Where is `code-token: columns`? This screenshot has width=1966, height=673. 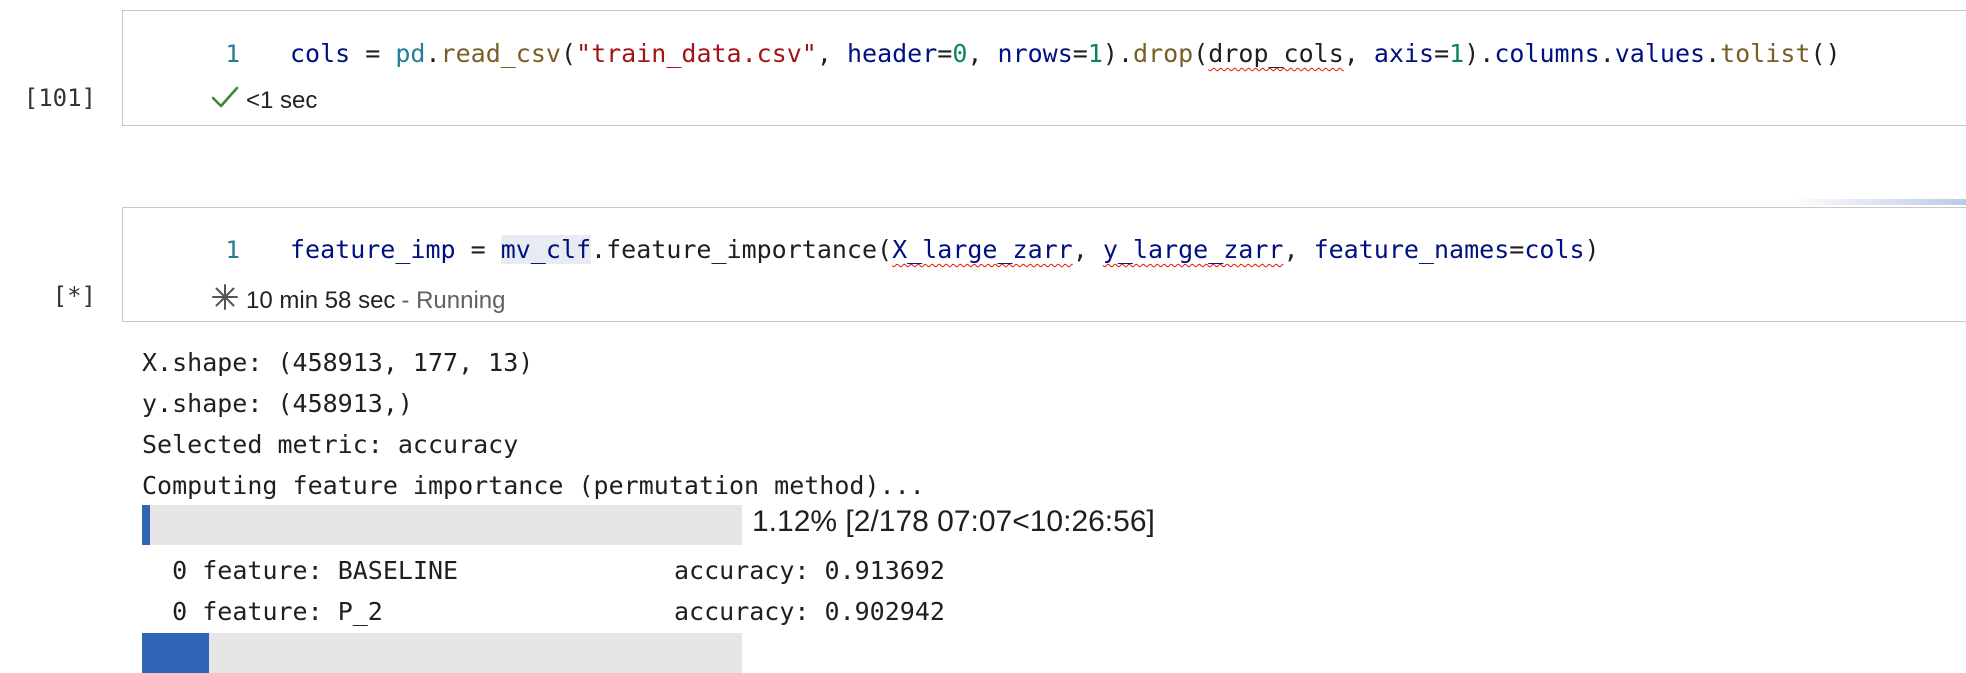
code-token: columns is located at coordinates (1547, 53).